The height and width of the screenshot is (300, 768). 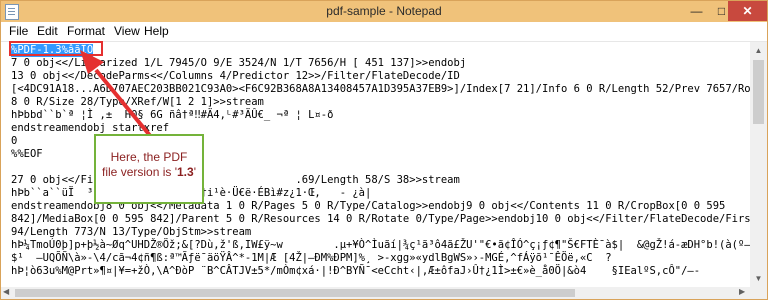 What do you see at coordinates (92, 62) in the screenshot?
I see `arrow-head` at bounding box center [92, 62].